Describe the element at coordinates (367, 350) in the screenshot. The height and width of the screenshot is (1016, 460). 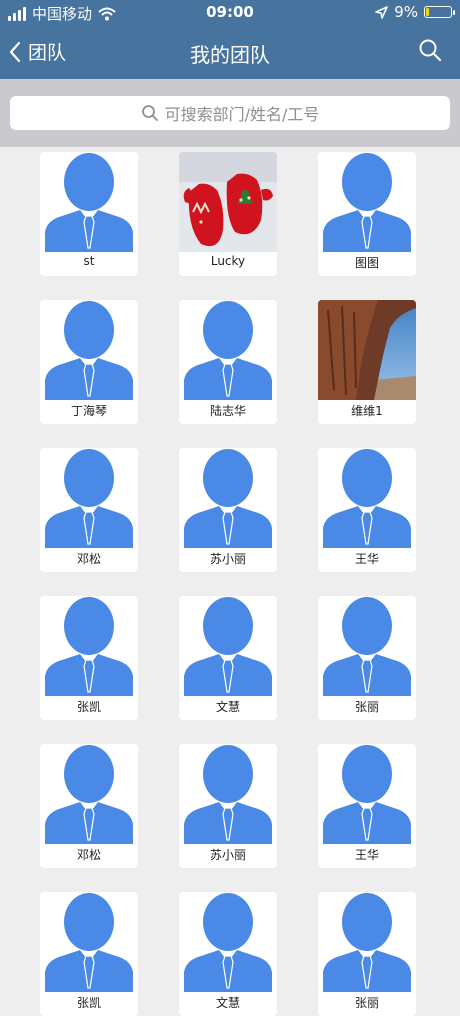
I see `canyon-photo` at that location.